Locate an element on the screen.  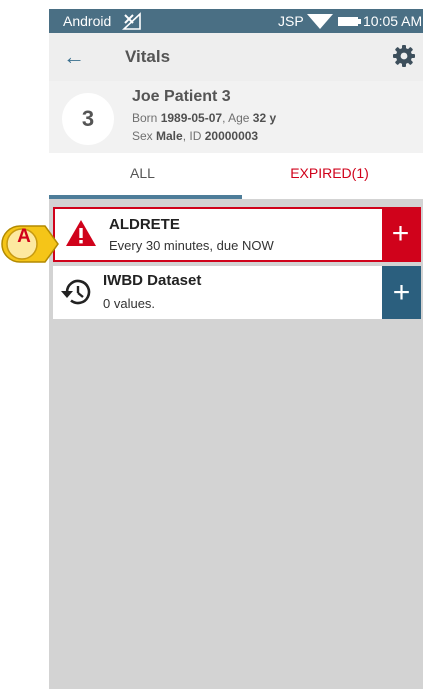
filter-tabs: ALL EXPIRED(1) is located at coordinates (236, 176).